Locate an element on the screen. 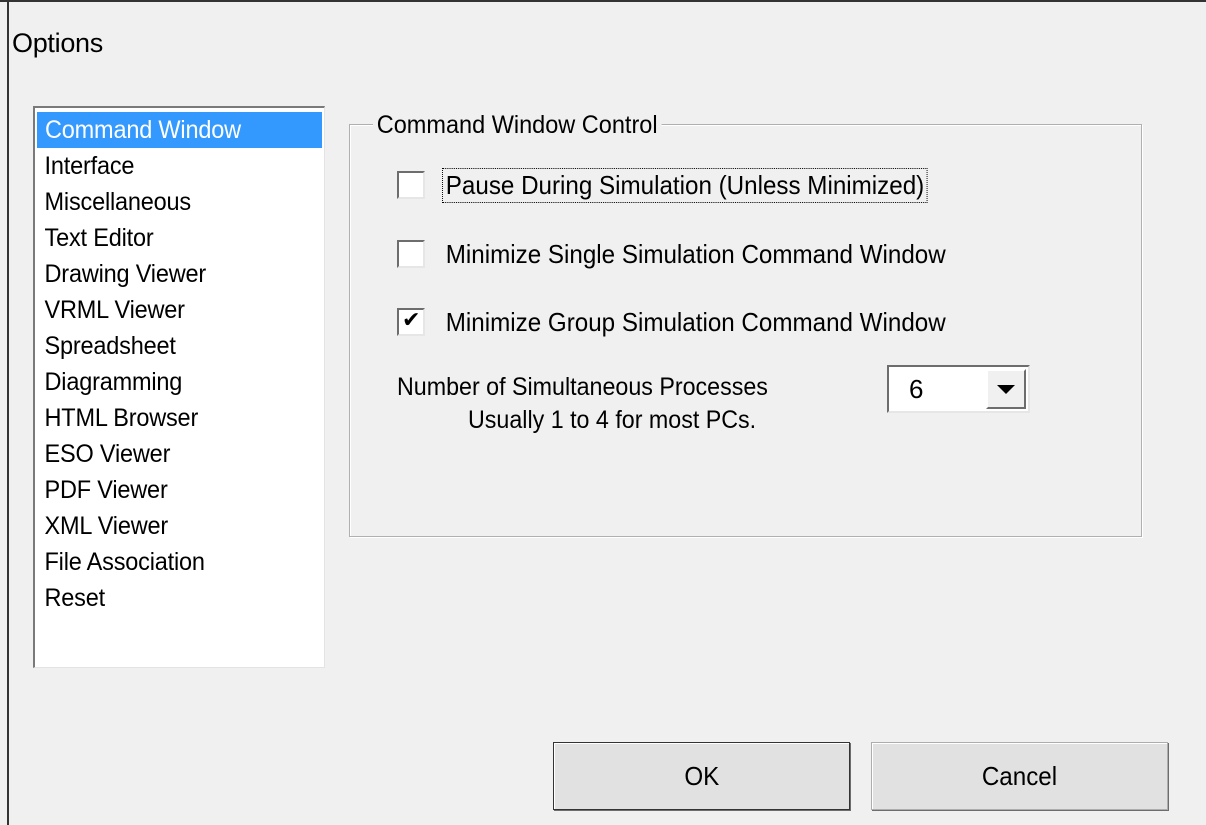 Image resolution: width=1206 pixels, height=825 pixels. category-item-miscellaneous: Miscellaneous is located at coordinates (171, 202).